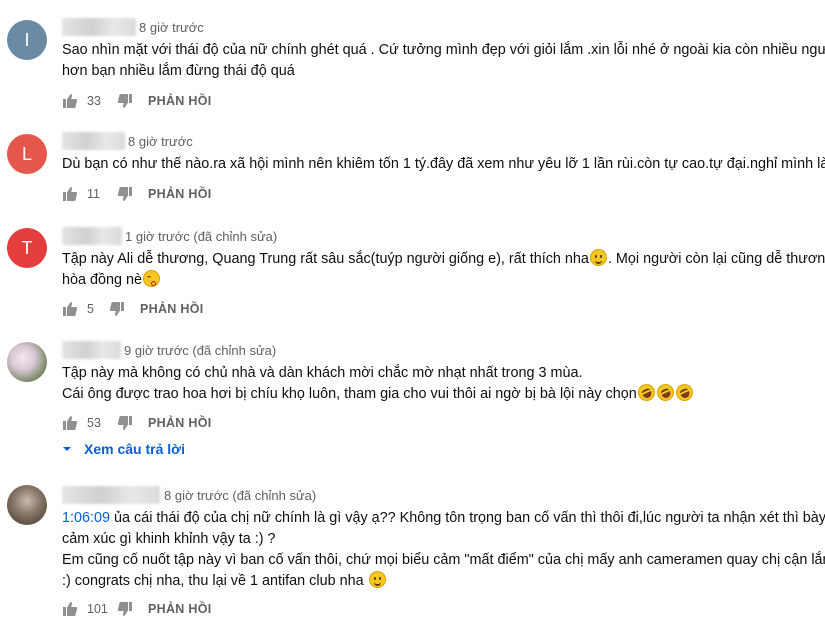  I want to click on like-count: 101, so click(97, 609).